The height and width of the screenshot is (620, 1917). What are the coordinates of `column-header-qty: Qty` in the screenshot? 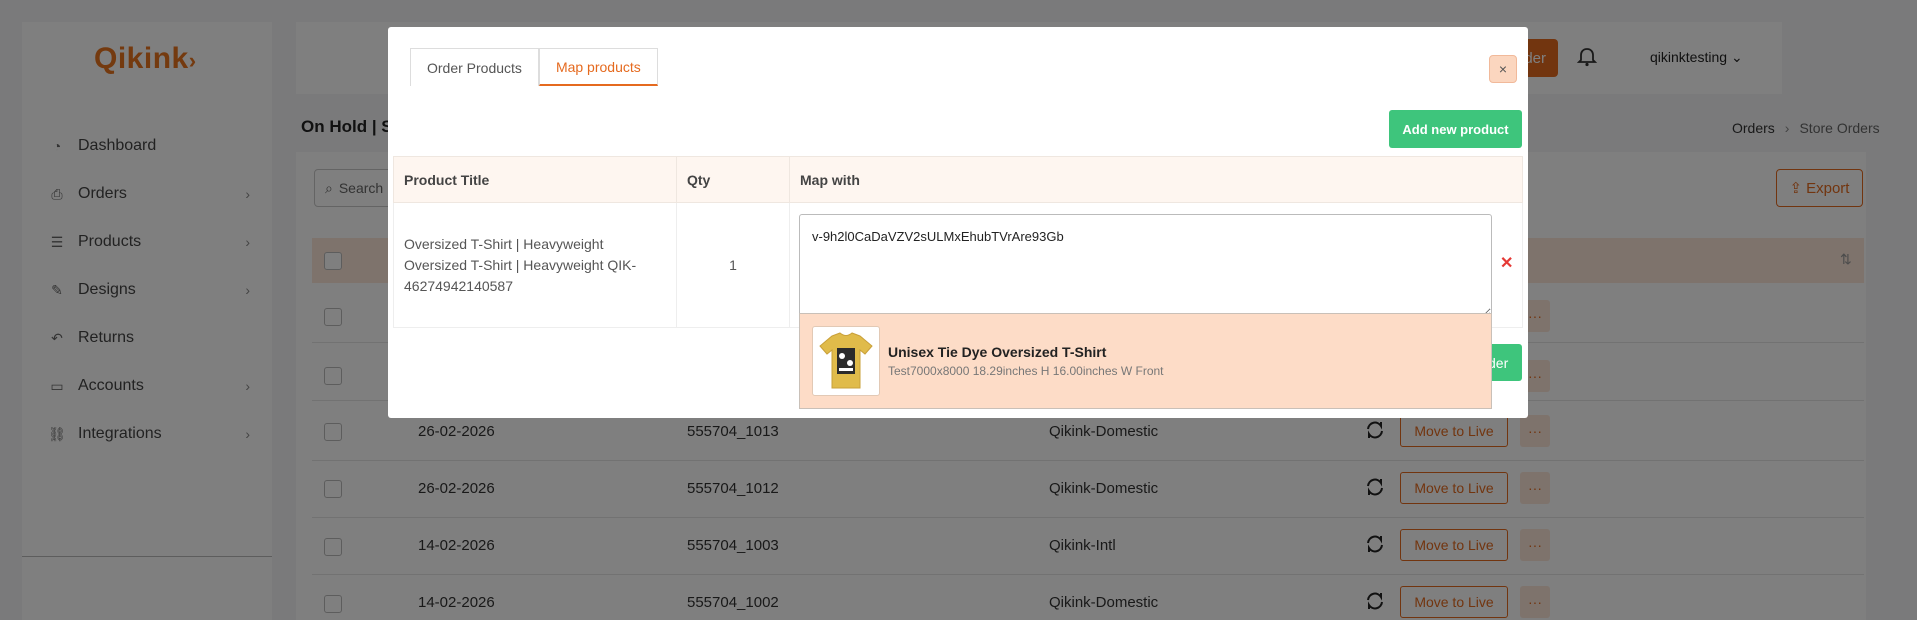 It's located at (733, 179).